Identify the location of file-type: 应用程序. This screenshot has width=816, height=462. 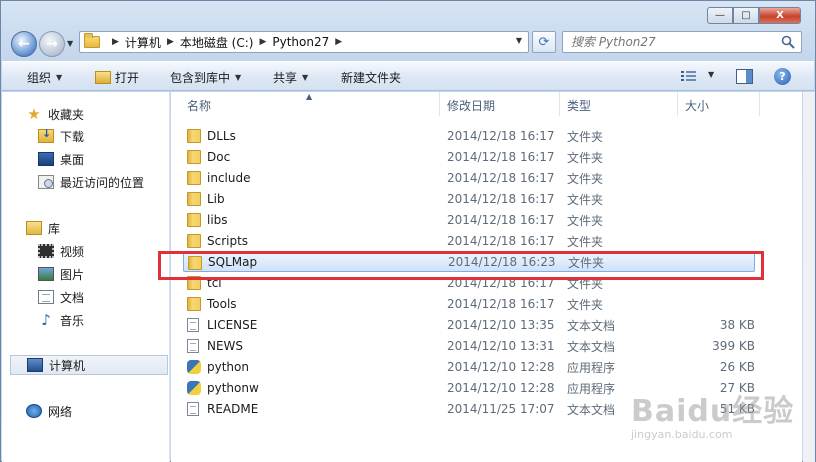
(591, 388).